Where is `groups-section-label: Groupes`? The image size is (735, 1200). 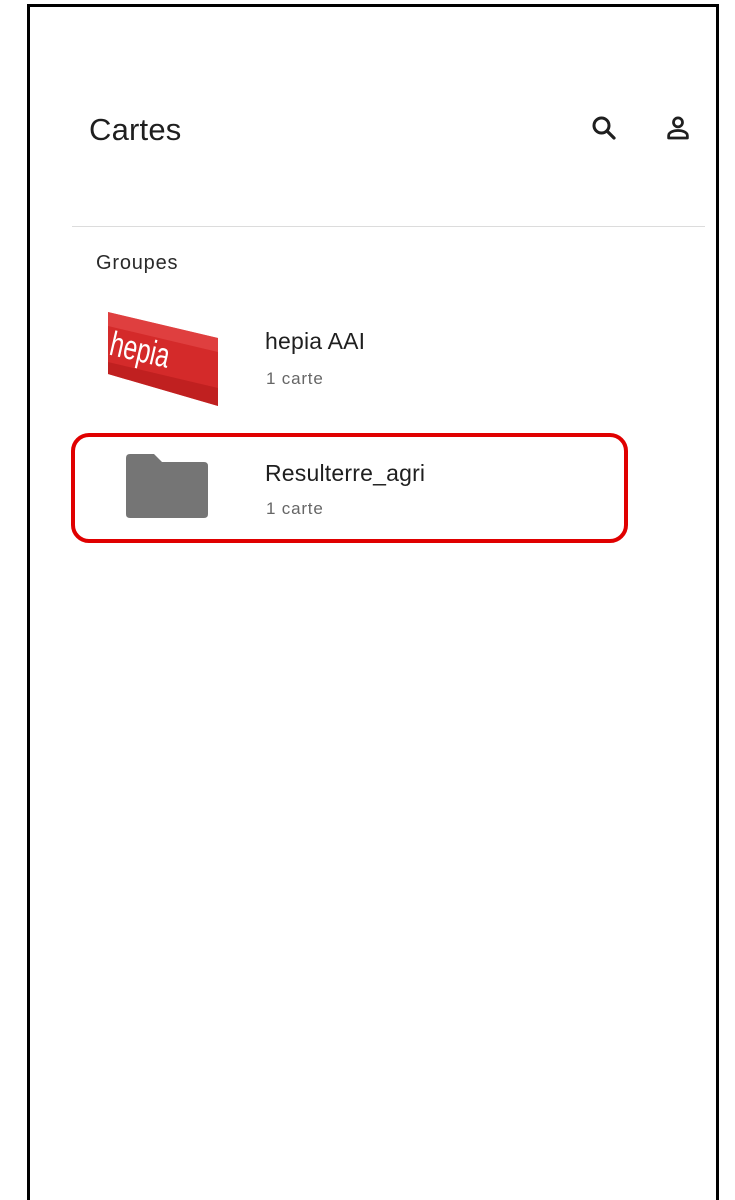 groups-section-label: Groupes is located at coordinates (137, 263).